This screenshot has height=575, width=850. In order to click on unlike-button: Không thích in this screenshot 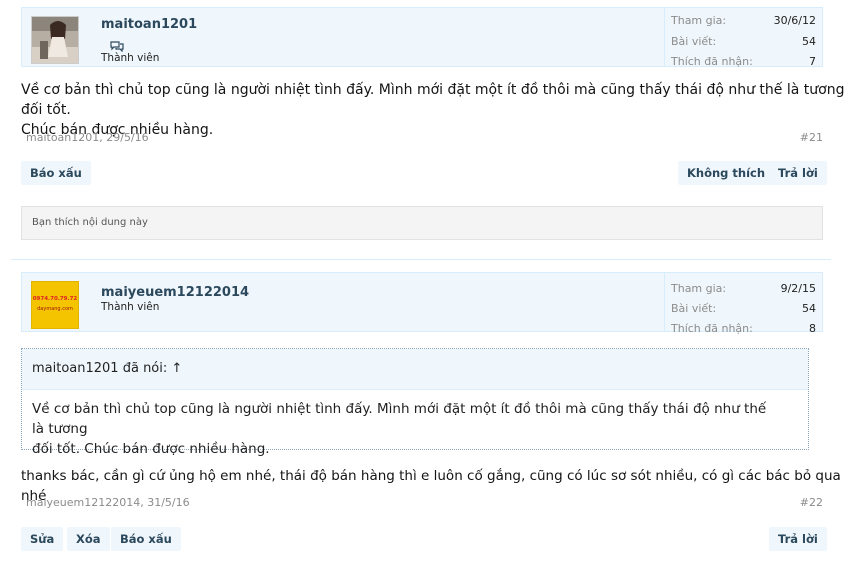, I will do `click(726, 173)`.